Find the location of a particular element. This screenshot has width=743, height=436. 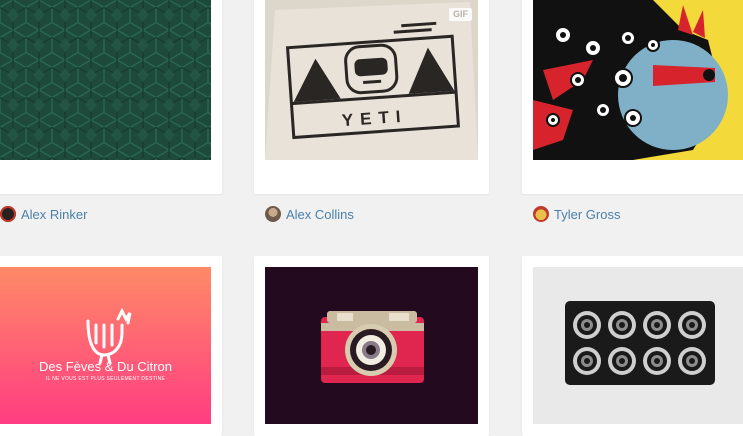

gif-badge: GIF is located at coordinates (460, 14).